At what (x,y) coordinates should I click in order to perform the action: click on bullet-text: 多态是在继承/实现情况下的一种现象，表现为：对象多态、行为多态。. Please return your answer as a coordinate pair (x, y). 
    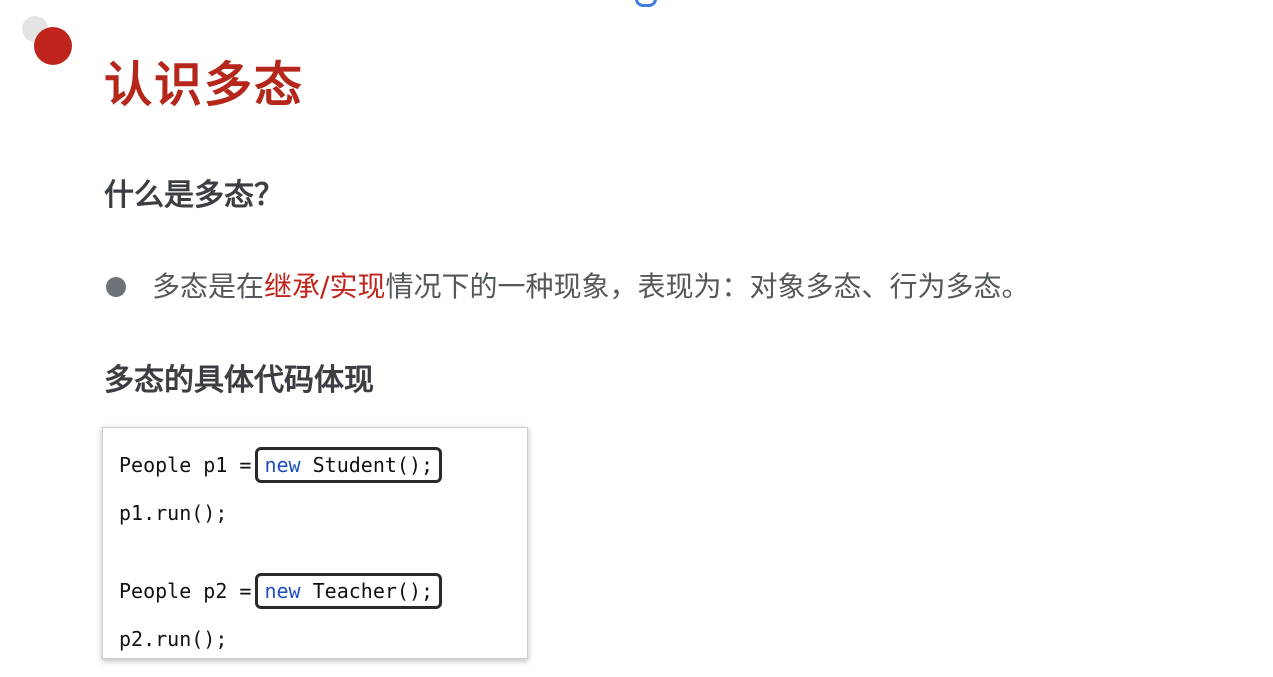
    Looking at the image, I should click on (590, 287).